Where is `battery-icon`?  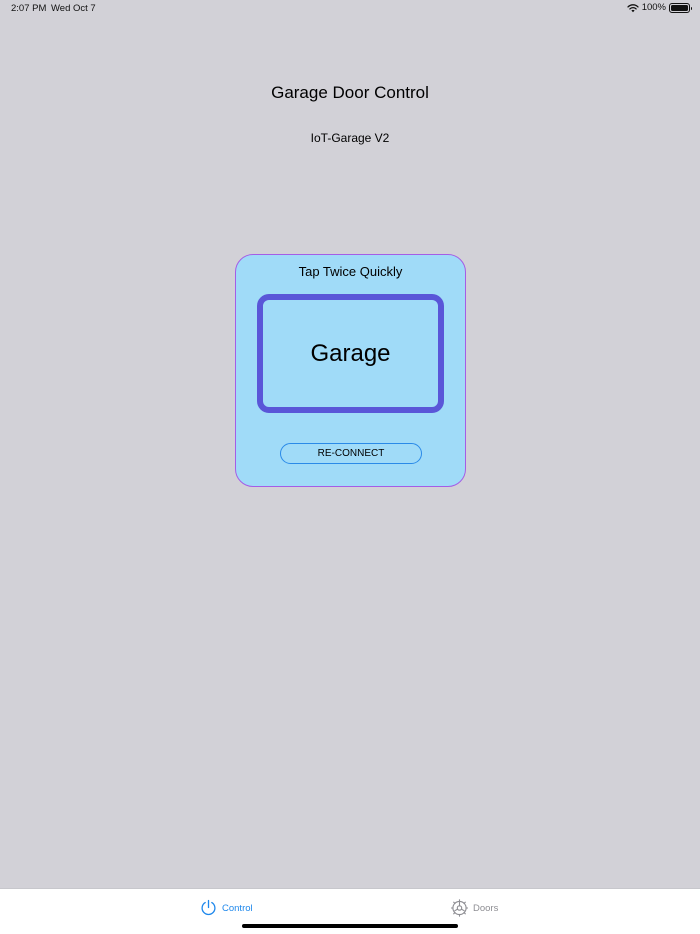 battery-icon is located at coordinates (680, 7).